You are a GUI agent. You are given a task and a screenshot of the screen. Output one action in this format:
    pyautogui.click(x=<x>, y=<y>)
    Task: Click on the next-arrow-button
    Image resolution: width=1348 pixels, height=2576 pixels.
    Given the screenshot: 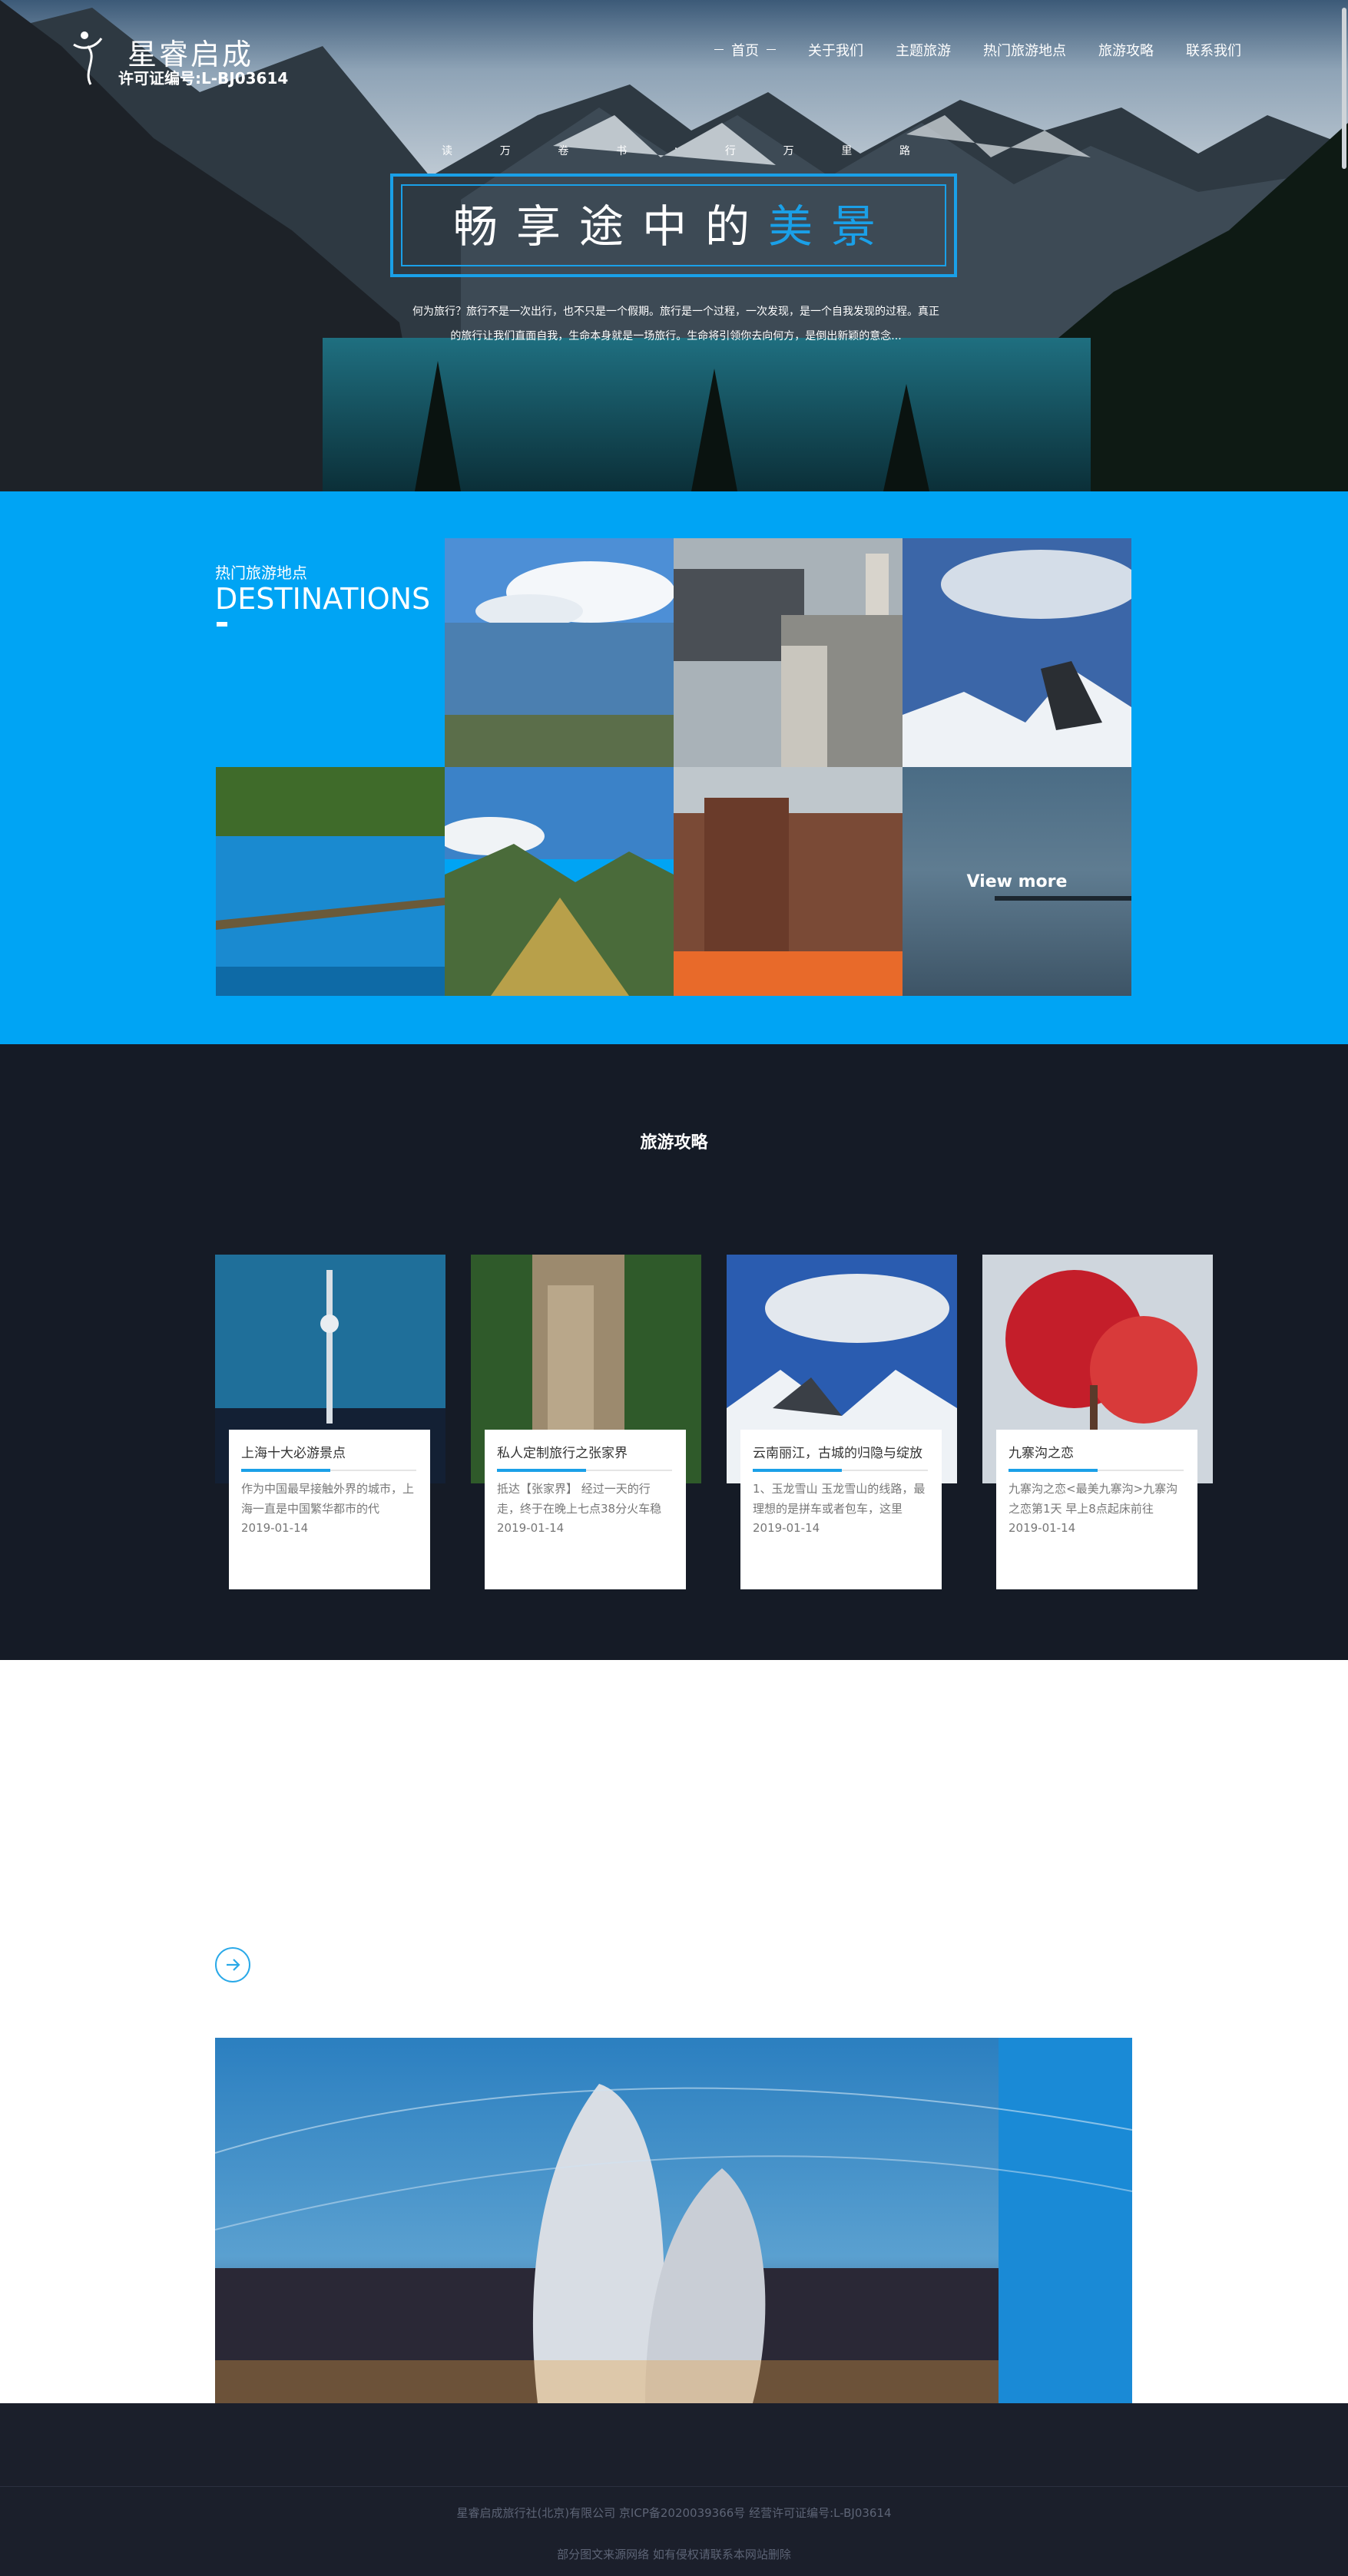 What is the action you would take?
    pyautogui.click(x=232, y=1964)
    